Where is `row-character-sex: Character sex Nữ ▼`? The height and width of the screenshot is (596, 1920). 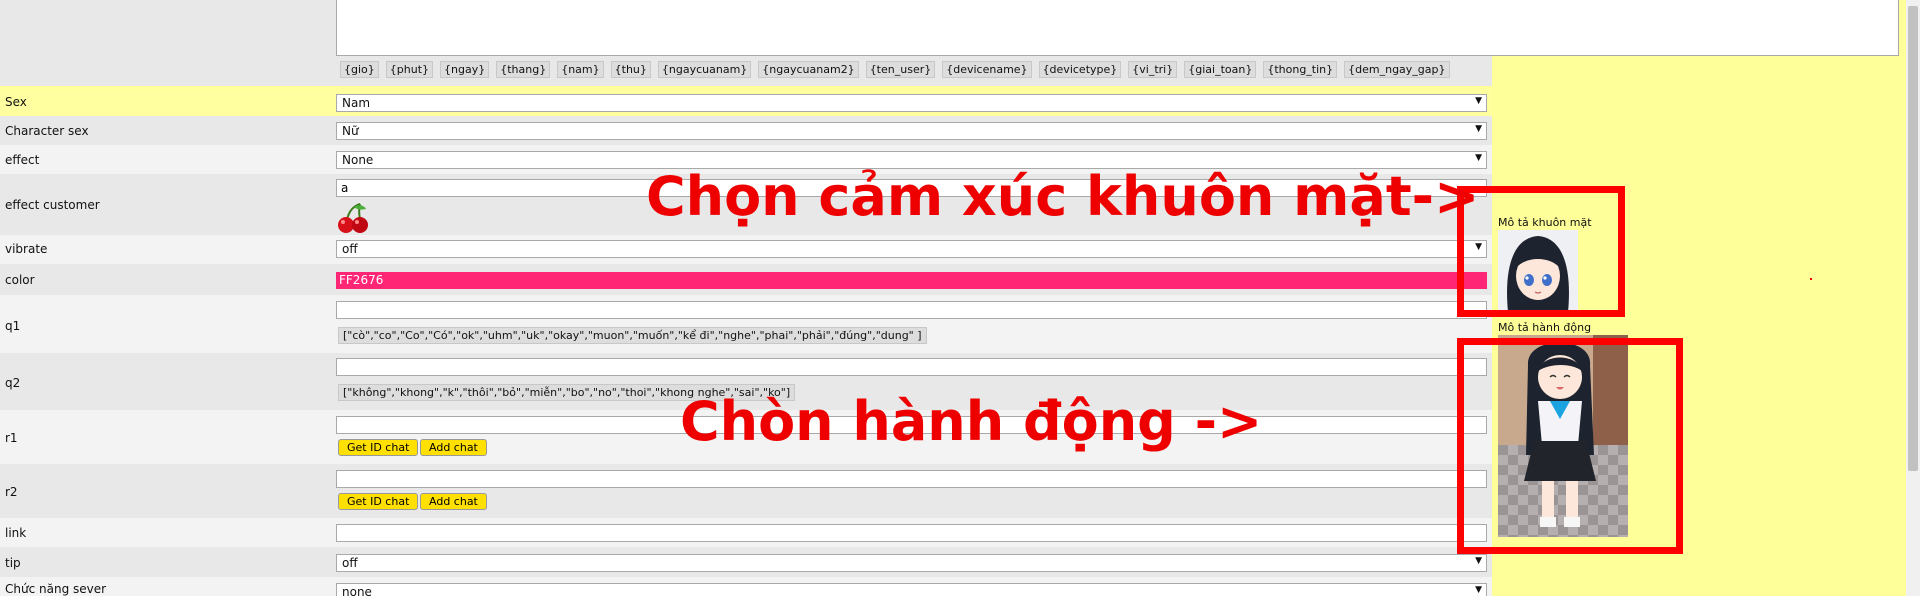 row-character-sex: Character sex Nữ ▼ is located at coordinates (746, 130).